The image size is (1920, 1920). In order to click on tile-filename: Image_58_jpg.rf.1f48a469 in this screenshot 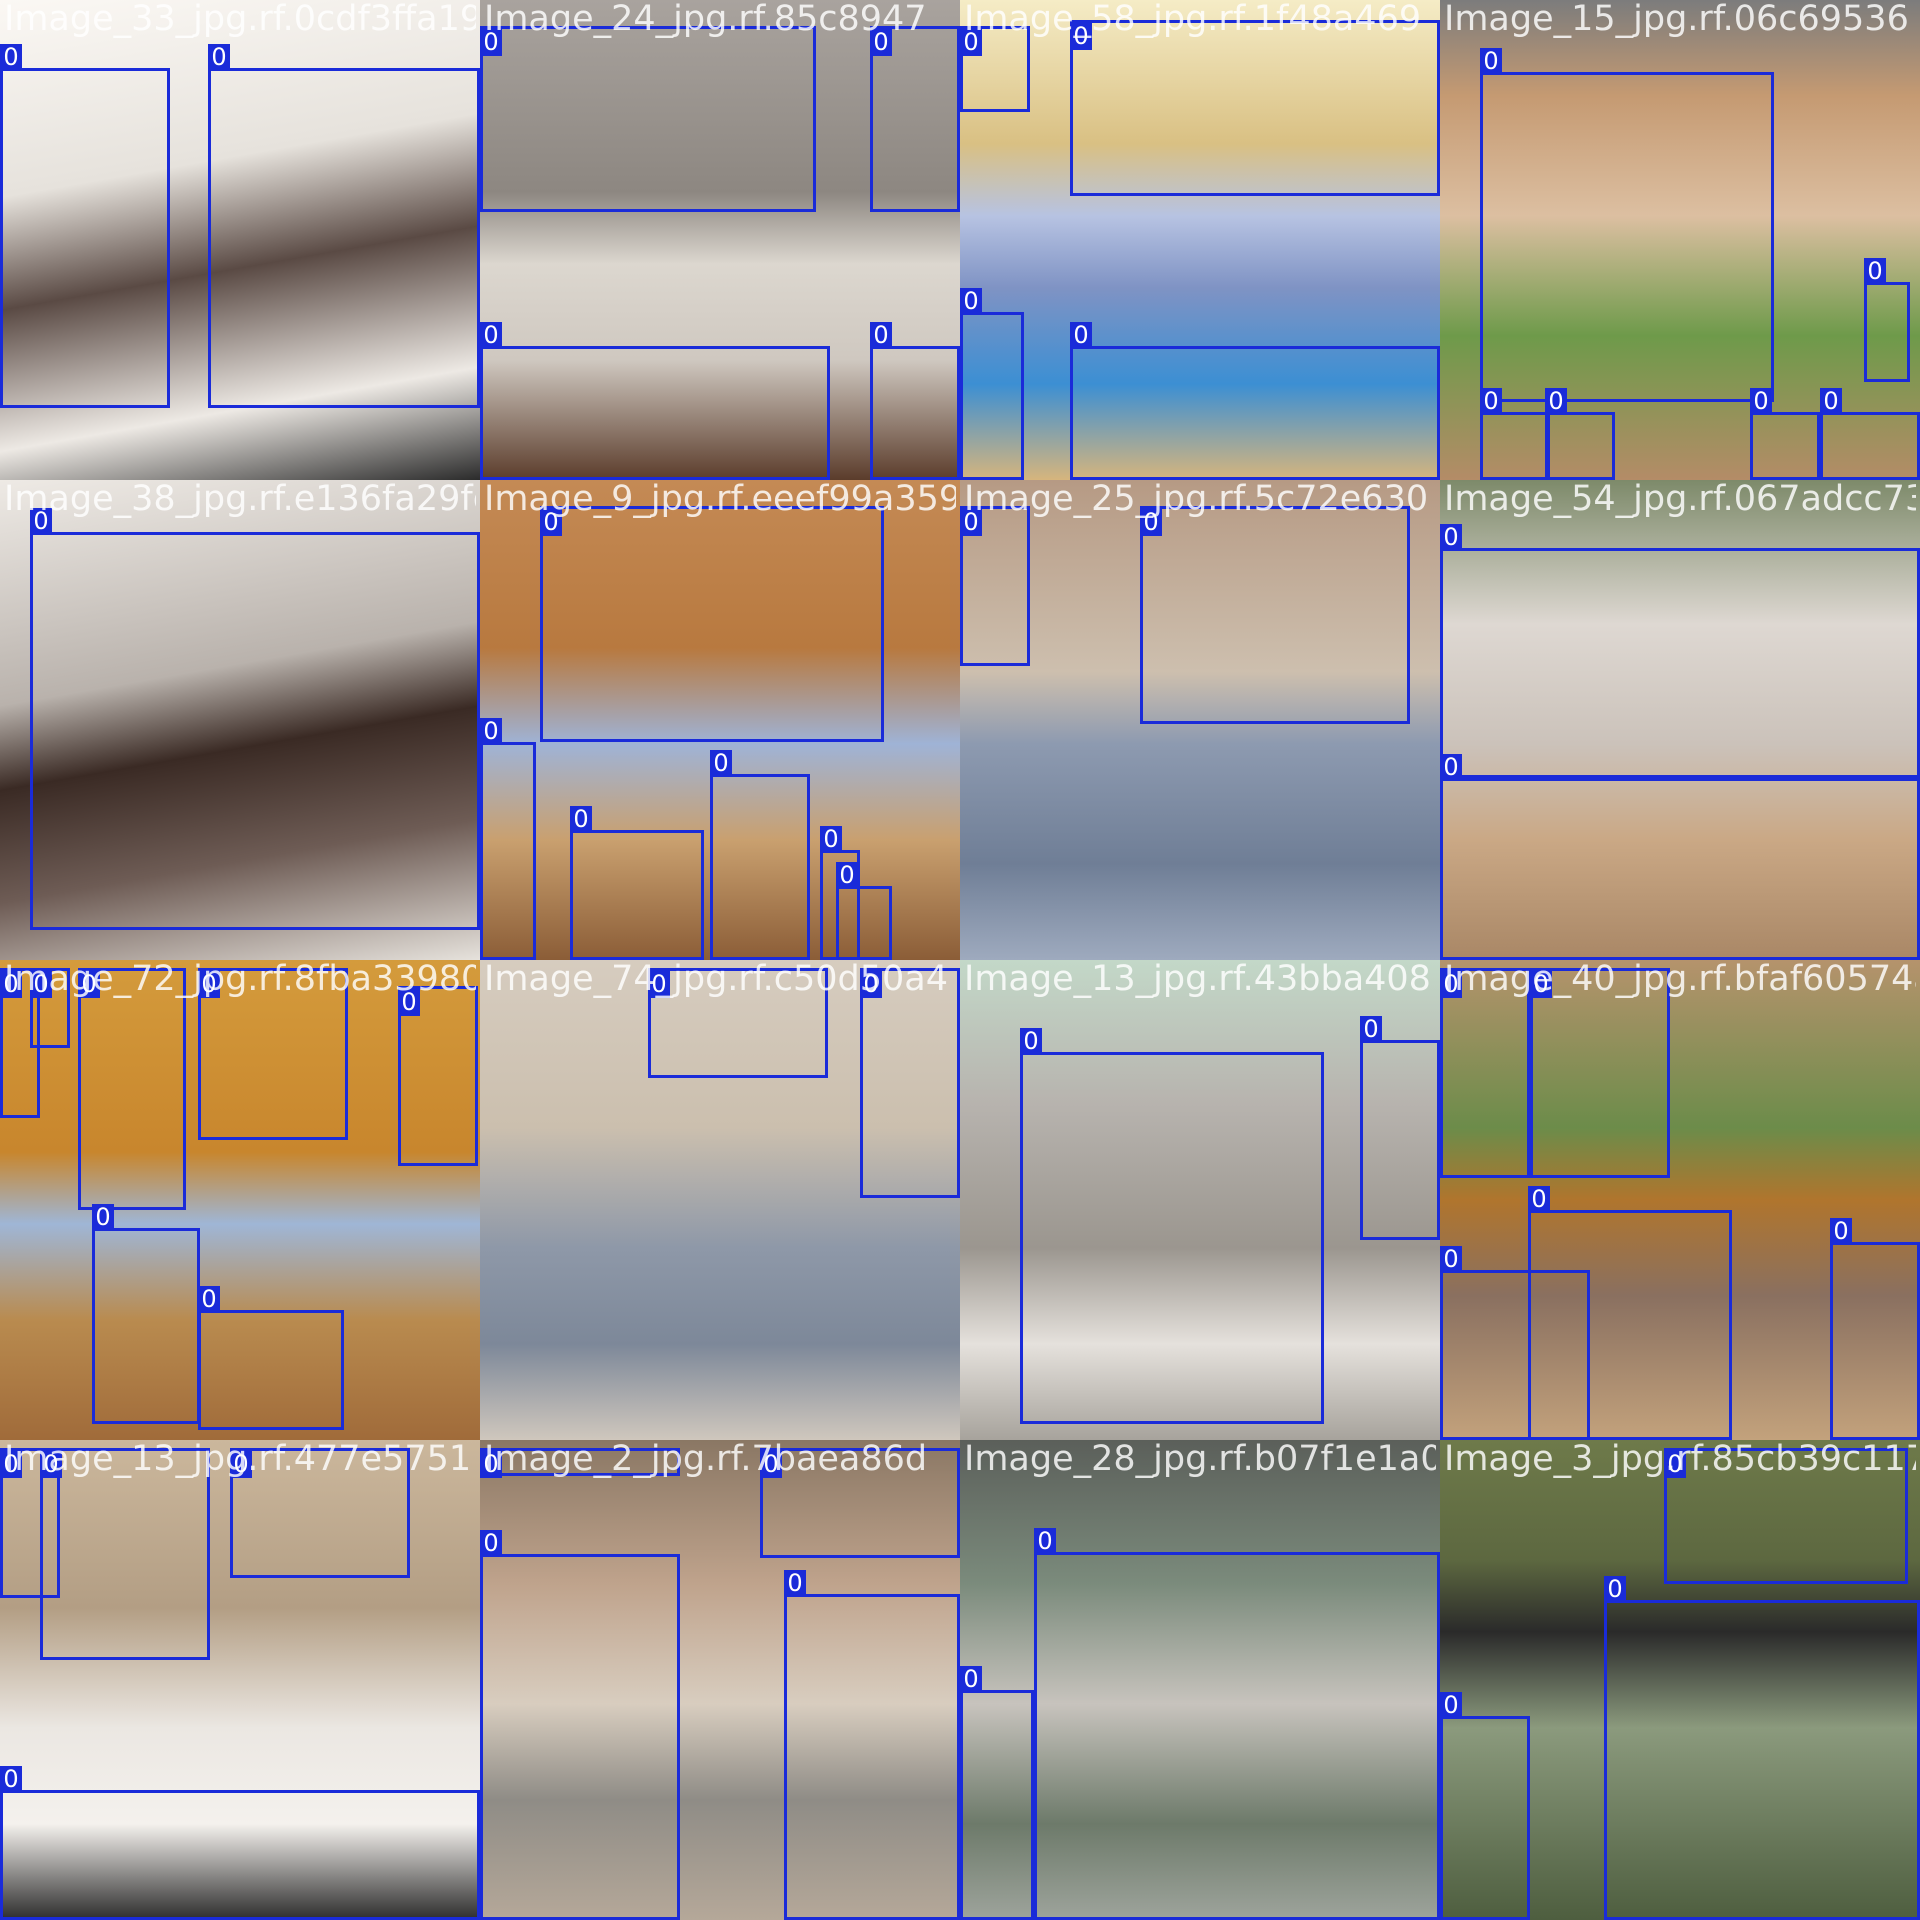, I will do `click(1193, 19)`.